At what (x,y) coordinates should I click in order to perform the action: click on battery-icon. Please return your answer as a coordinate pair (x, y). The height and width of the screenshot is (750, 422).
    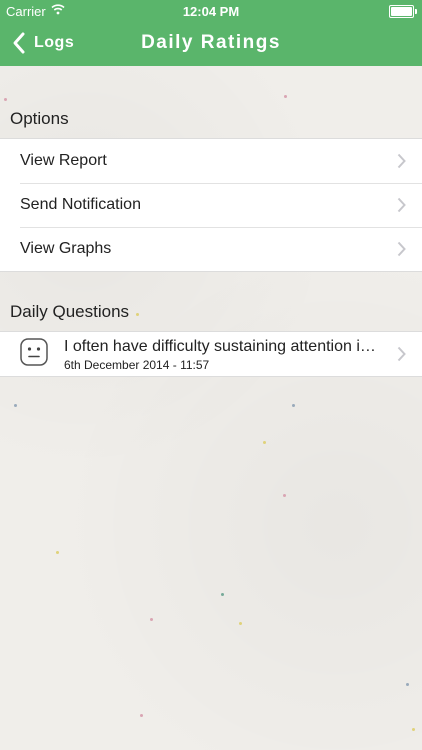
    Looking at the image, I should click on (403, 11).